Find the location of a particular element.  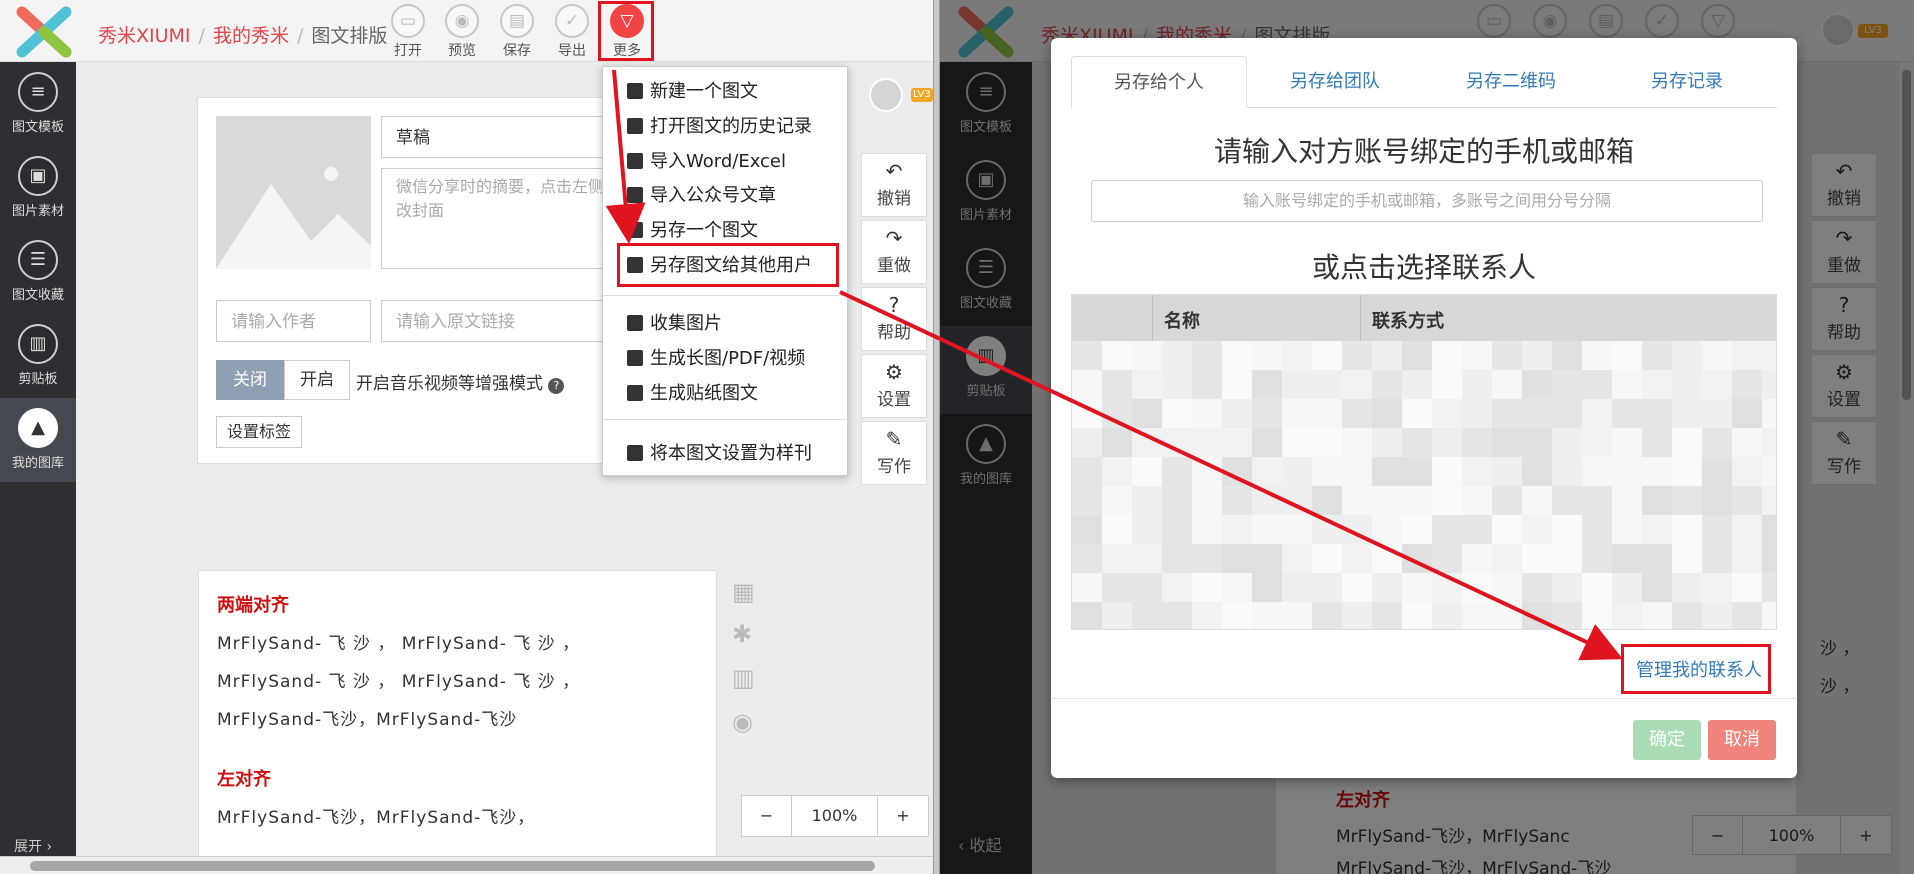

title-input: 草稿 is located at coordinates (509, 137).